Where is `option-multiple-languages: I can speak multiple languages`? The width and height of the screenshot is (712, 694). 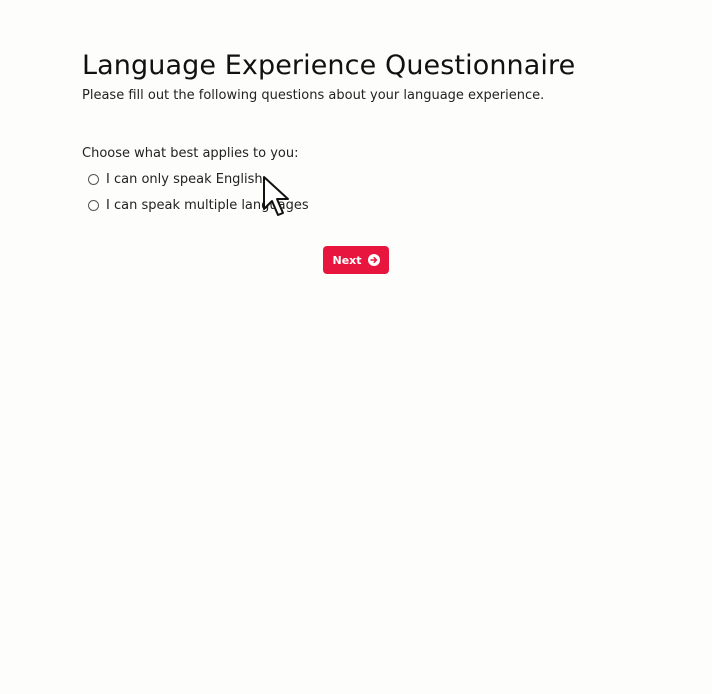
option-multiple-languages: I can speak multiple languages is located at coordinates (198, 205).